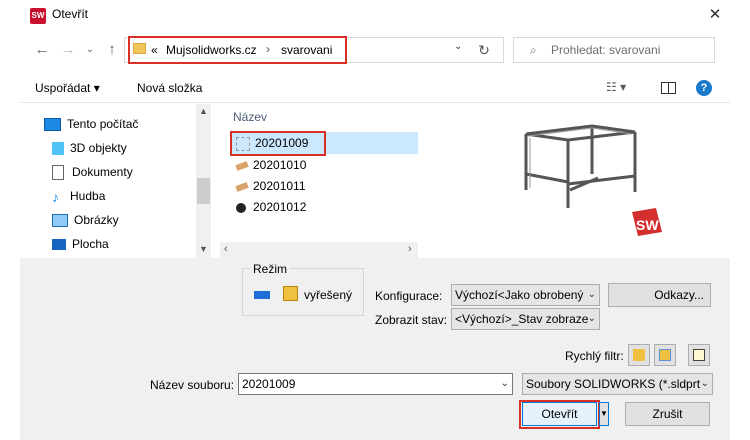 Image resolution: width=750 pixels, height=440 pixels. I want to click on solidworks-app-icon: SW, so click(38, 16).